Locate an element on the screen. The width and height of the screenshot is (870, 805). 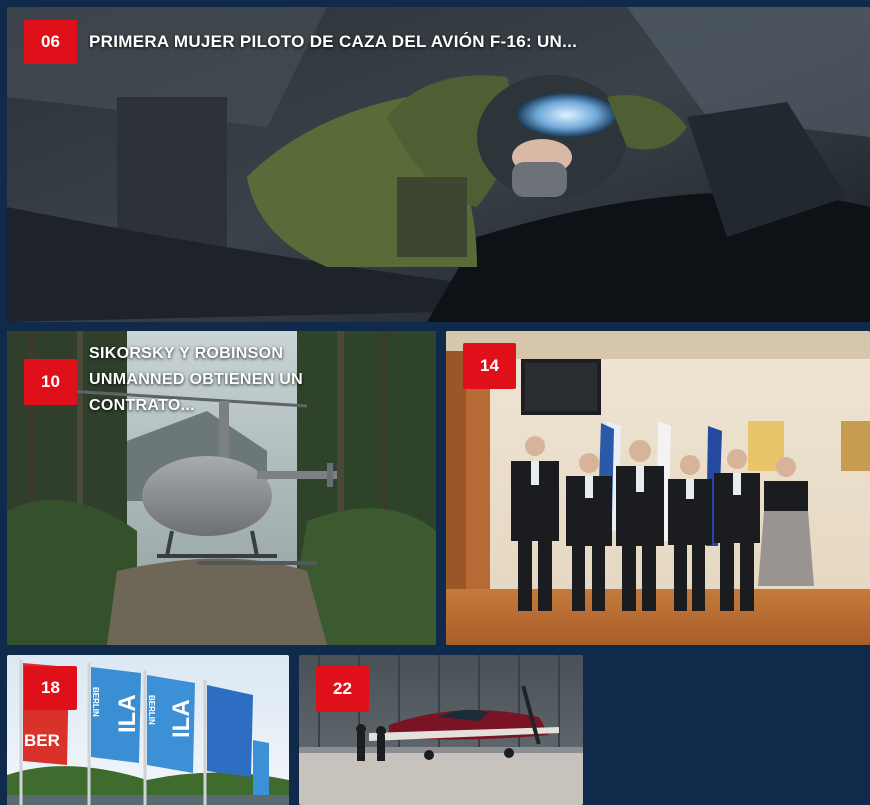
card-number-badge: 14 is located at coordinates (489, 366).